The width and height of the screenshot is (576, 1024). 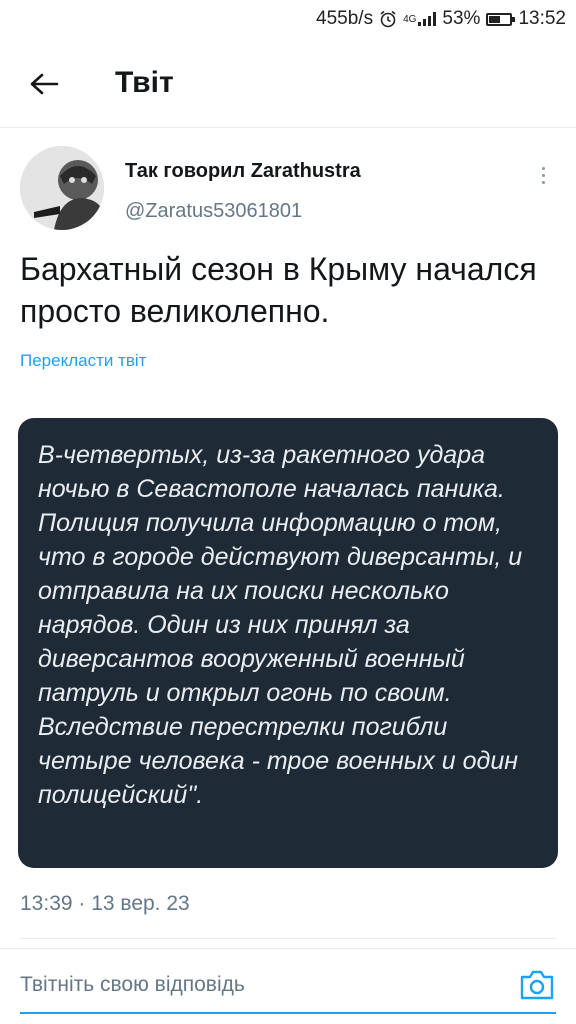 What do you see at coordinates (288, 84) in the screenshot?
I see `top-app-bar: Твіт` at bounding box center [288, 84].